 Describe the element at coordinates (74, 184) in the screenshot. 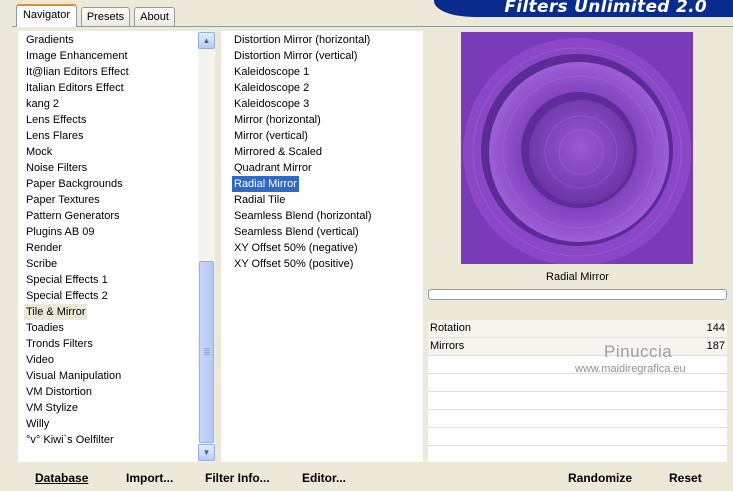

I see `category-item: Paper Backgrounds` at that location.